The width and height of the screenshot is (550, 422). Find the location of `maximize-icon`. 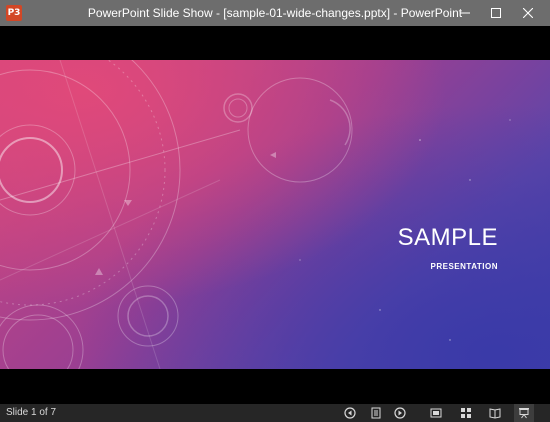

maximize-icon is located at coordinates (496, 13).